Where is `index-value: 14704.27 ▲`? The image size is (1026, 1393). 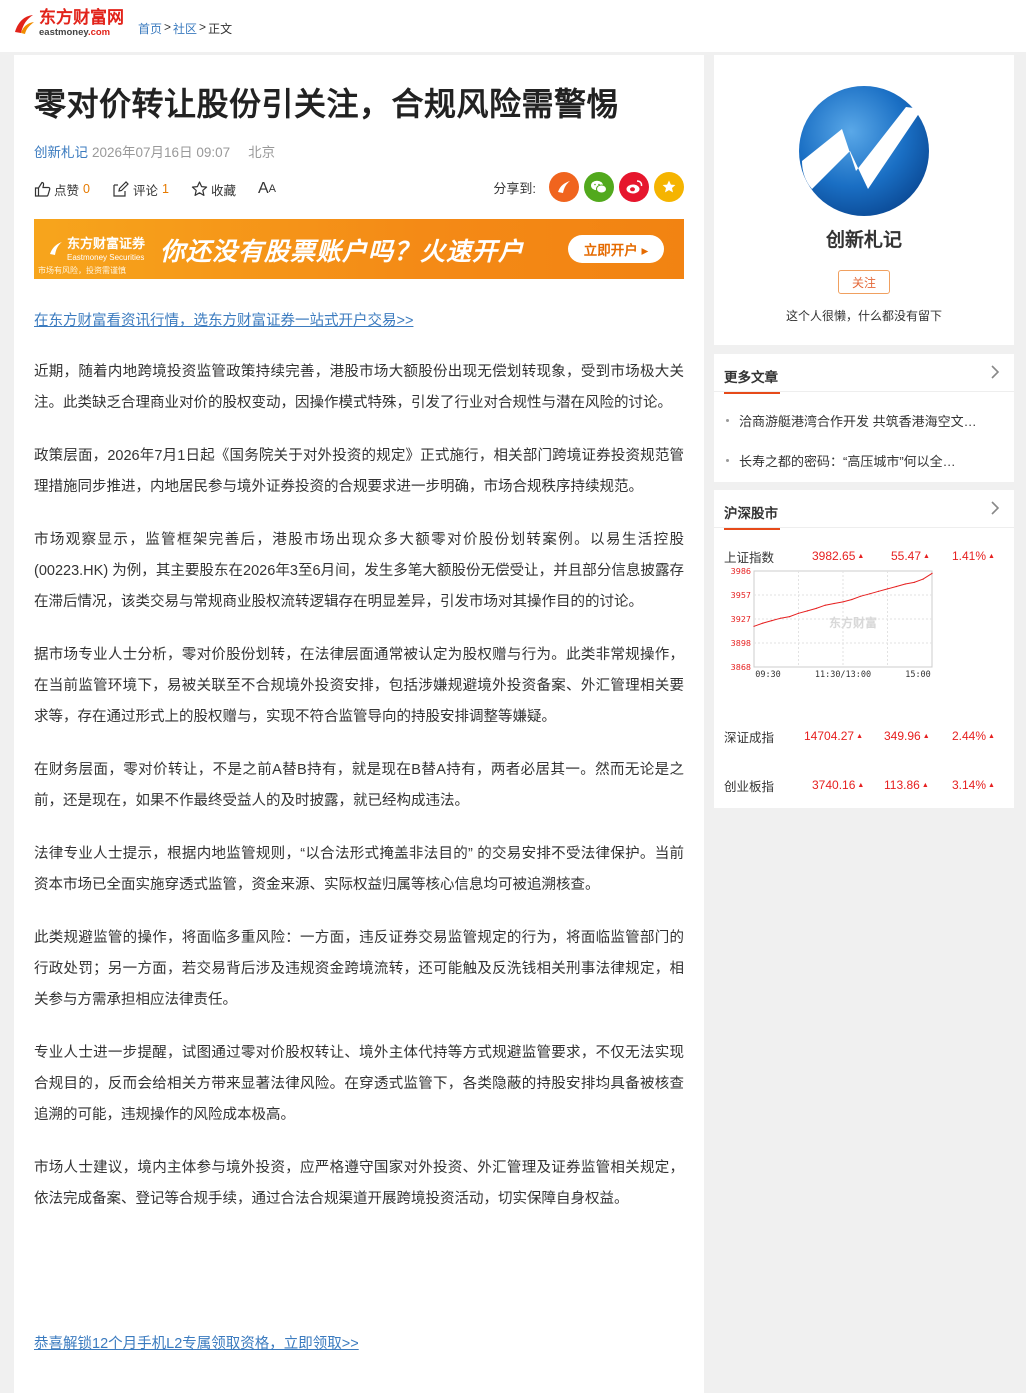
index-value: 14704.27 ▲ is located at coordinates (833, 736).